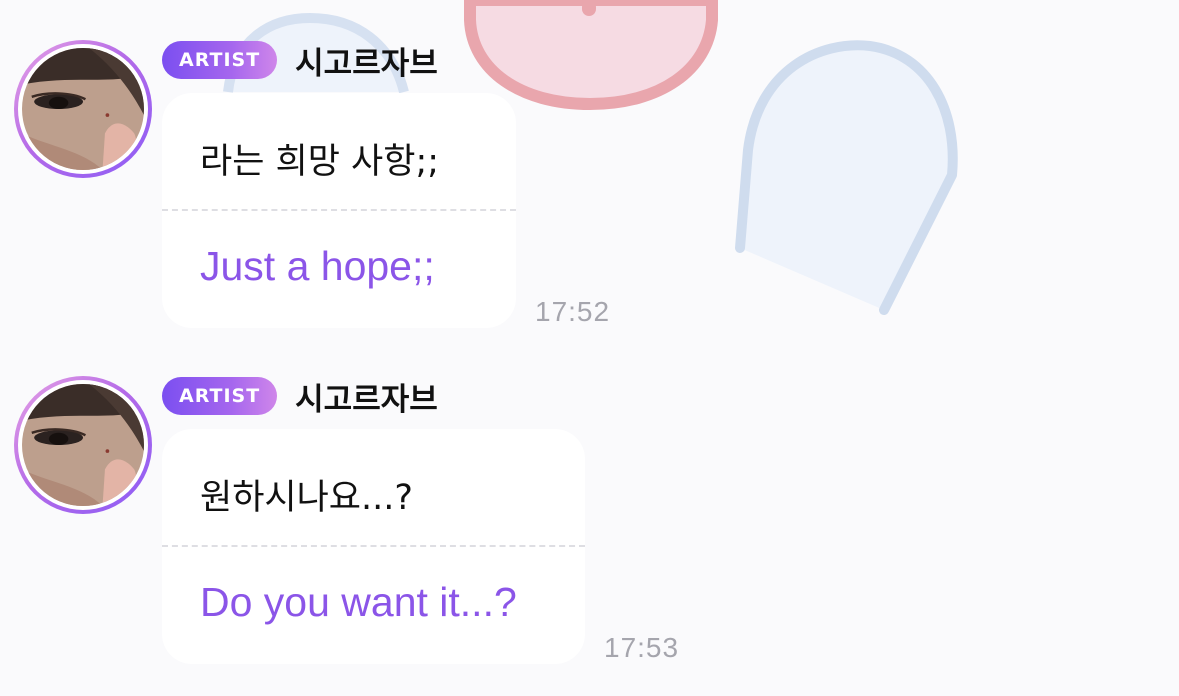 This screenshot has width=1179, height=696. What do you see at coordinates (642, 647) in the screenshot?
I see `message-time: 17:53` at bounding box center [642, 647].